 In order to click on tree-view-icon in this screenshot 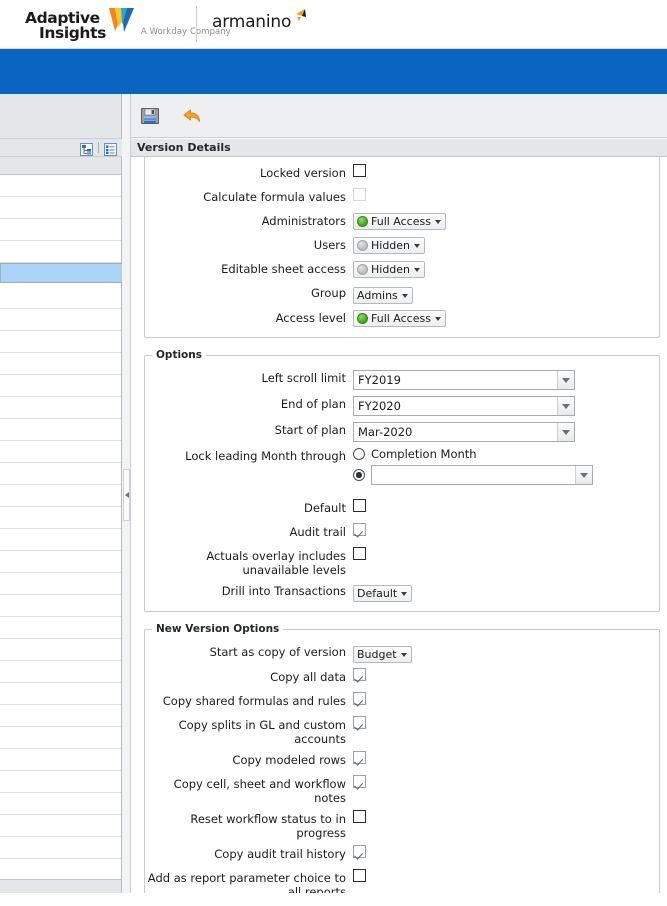, I will do `click(86, 148)`.